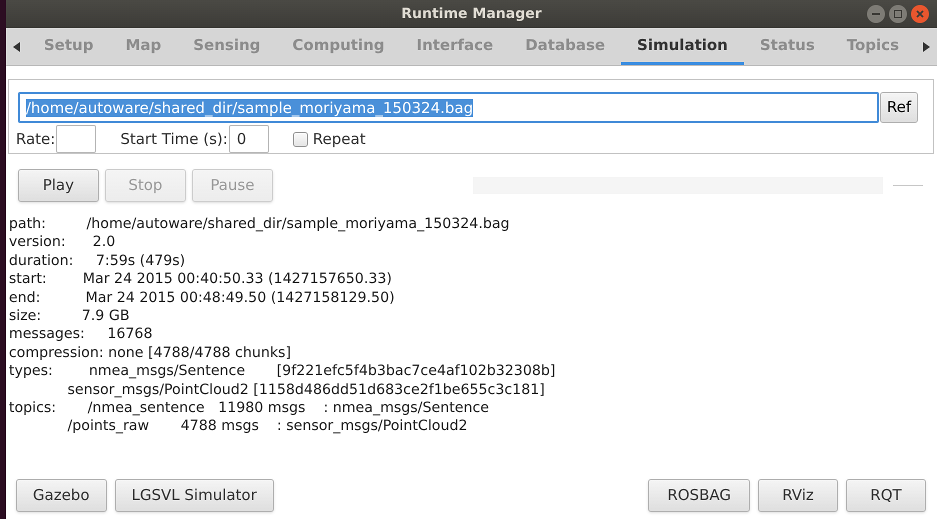  I want to click on launch-button: Gazebo, so click(61, 495).